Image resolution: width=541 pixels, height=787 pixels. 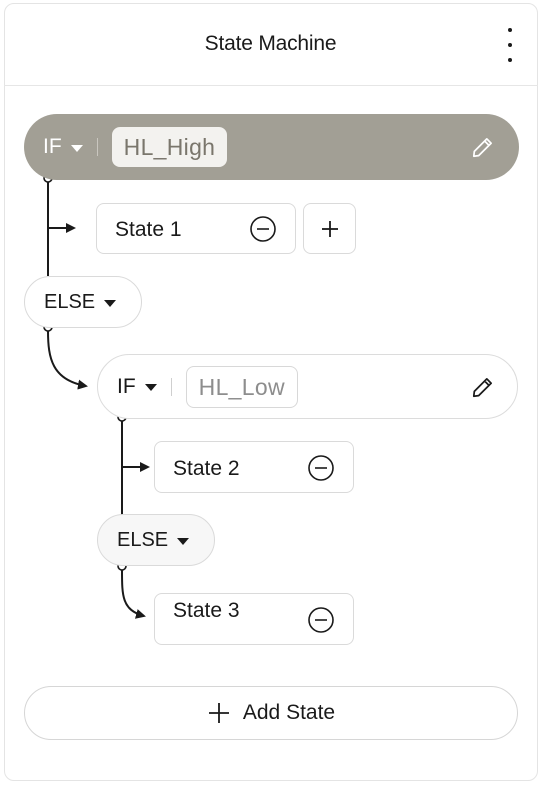 I want to click on add-branch-button, so click(x=329, y=228).